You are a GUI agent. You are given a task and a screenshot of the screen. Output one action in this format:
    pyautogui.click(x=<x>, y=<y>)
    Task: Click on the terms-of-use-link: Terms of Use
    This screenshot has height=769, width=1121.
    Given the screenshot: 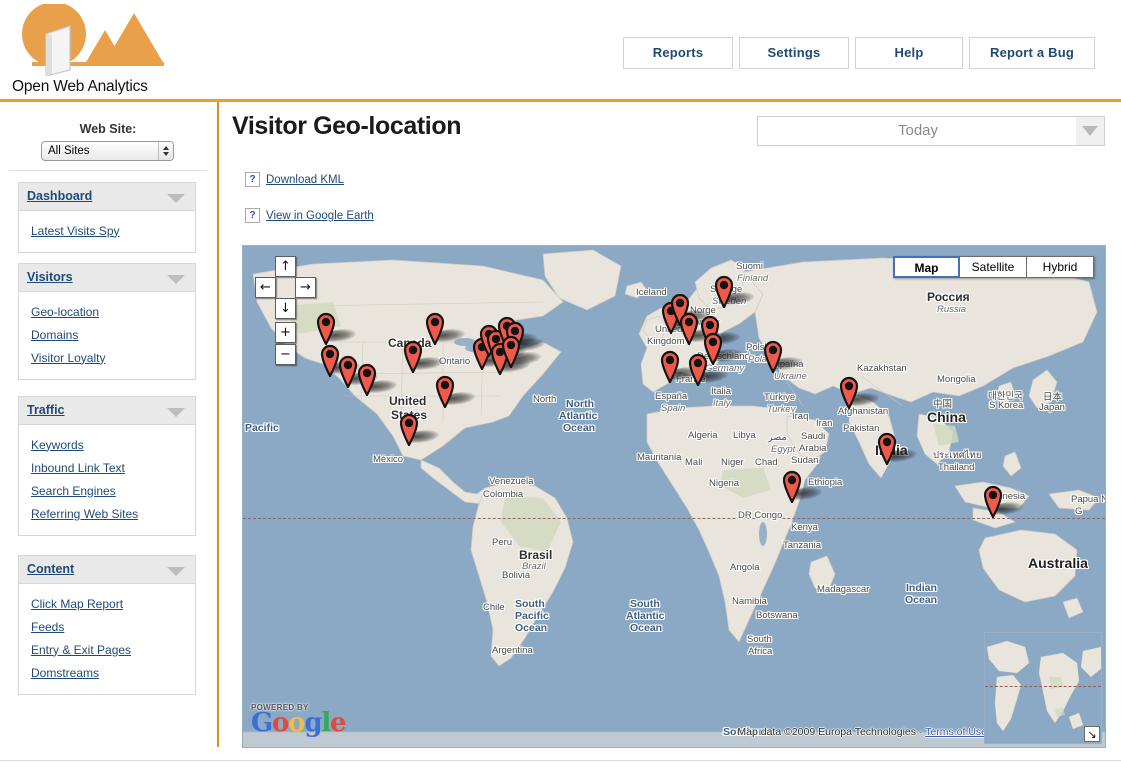 What is the action you would take?
    pyautogui.click(x=956, y=732)
    